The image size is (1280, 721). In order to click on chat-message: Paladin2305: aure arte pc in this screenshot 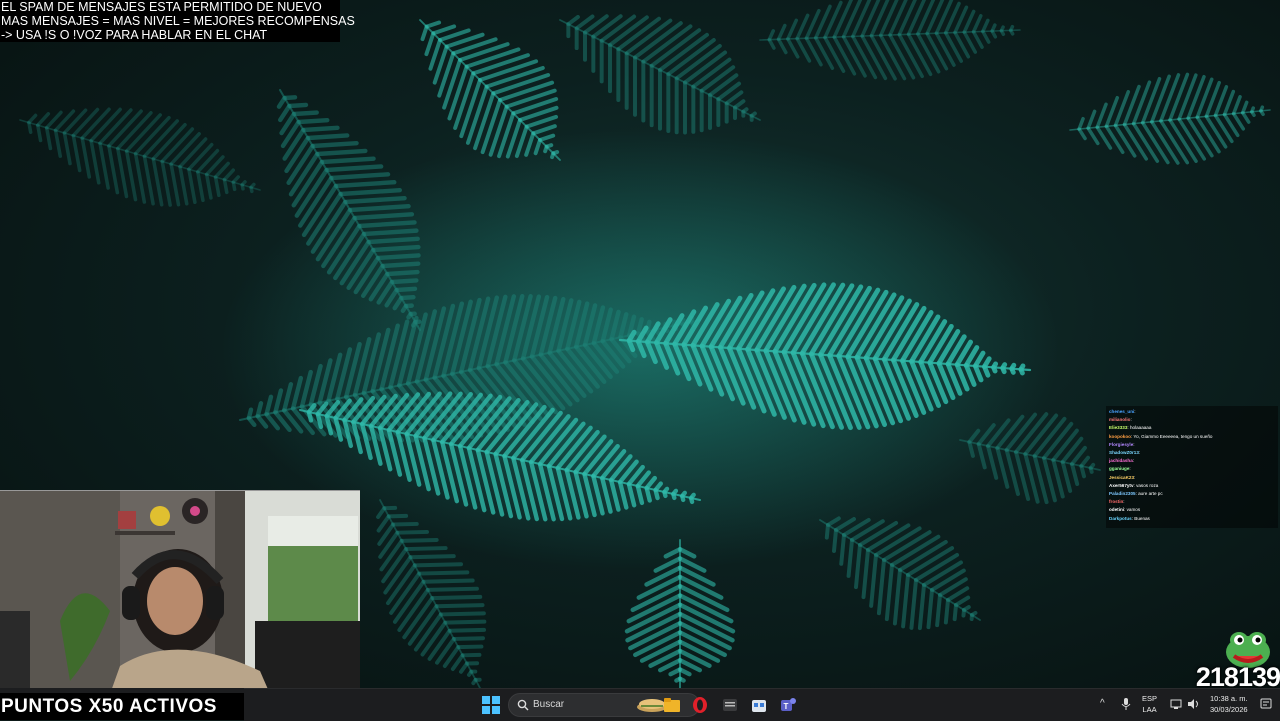, I will do `click(1192, 494)`.